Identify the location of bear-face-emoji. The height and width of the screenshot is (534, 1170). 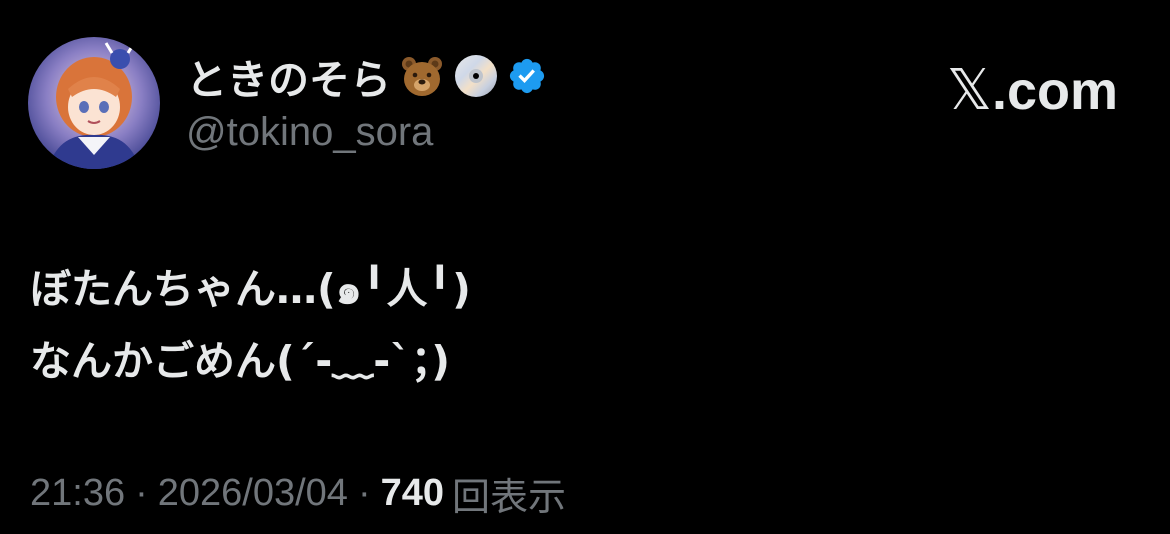
(422, 76).